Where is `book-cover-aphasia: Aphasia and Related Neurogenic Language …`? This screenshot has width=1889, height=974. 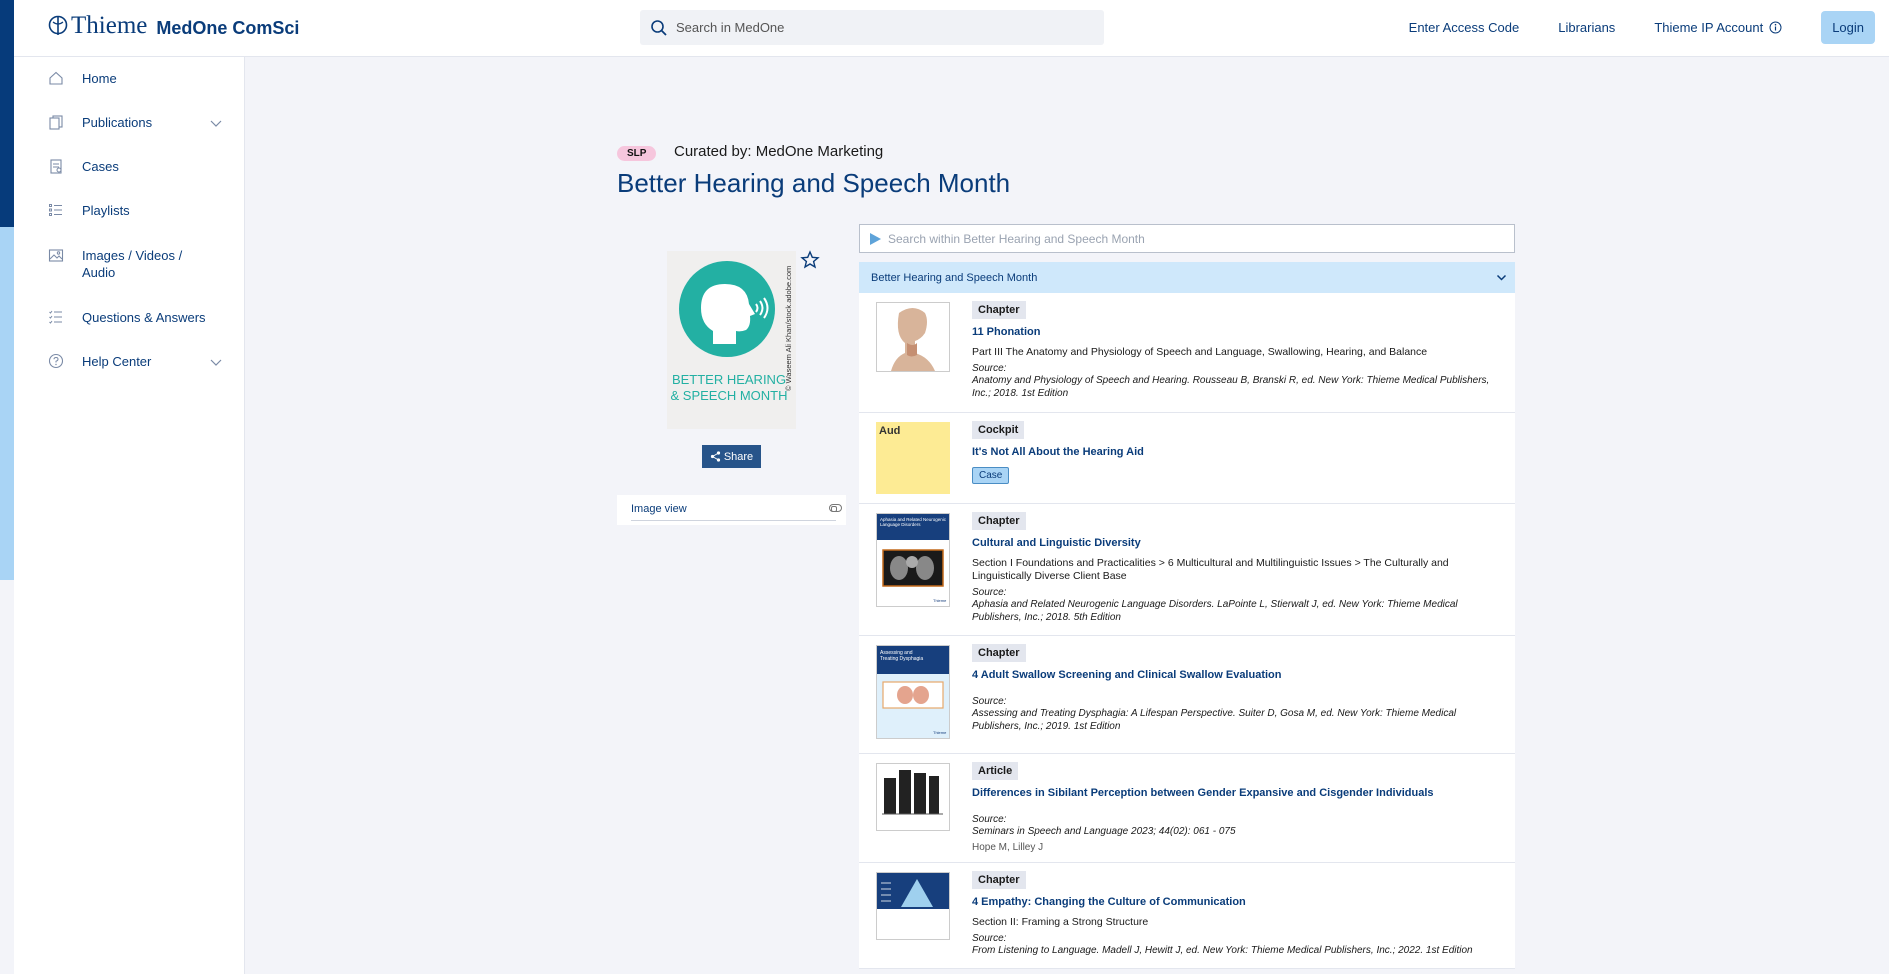
book-cover-aphasia: Aphasia and Related Neurogenic Language … is located at coordinates (913, 560).